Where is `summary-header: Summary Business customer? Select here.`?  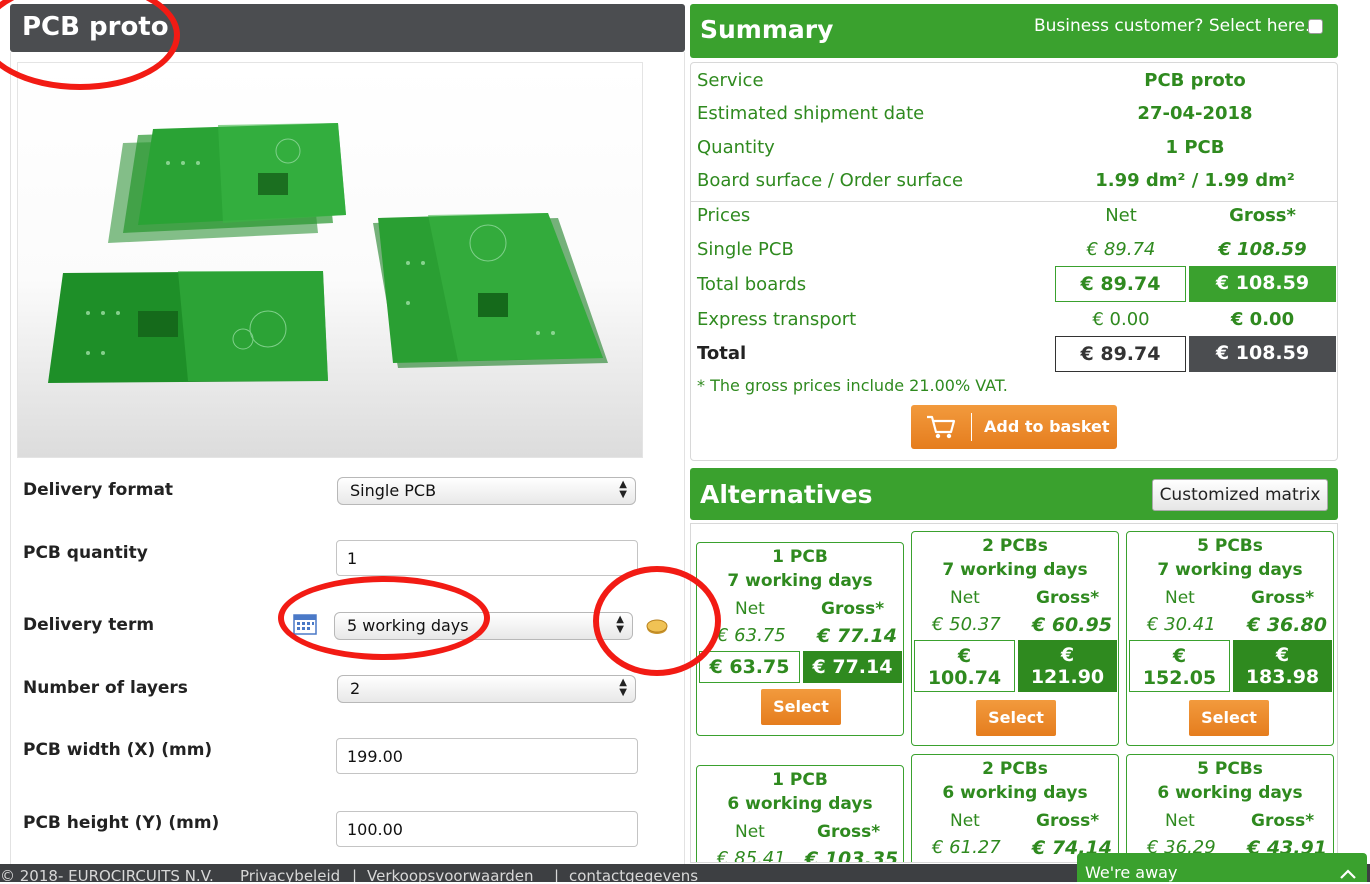 summary-header: Summary Business customer? Select here. is located at coordinates (1014, 31).